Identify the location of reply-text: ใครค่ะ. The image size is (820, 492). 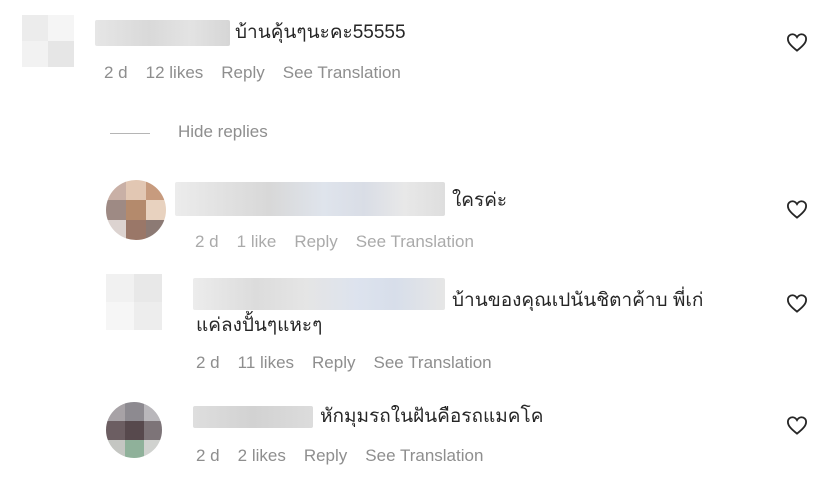
(480, 200).